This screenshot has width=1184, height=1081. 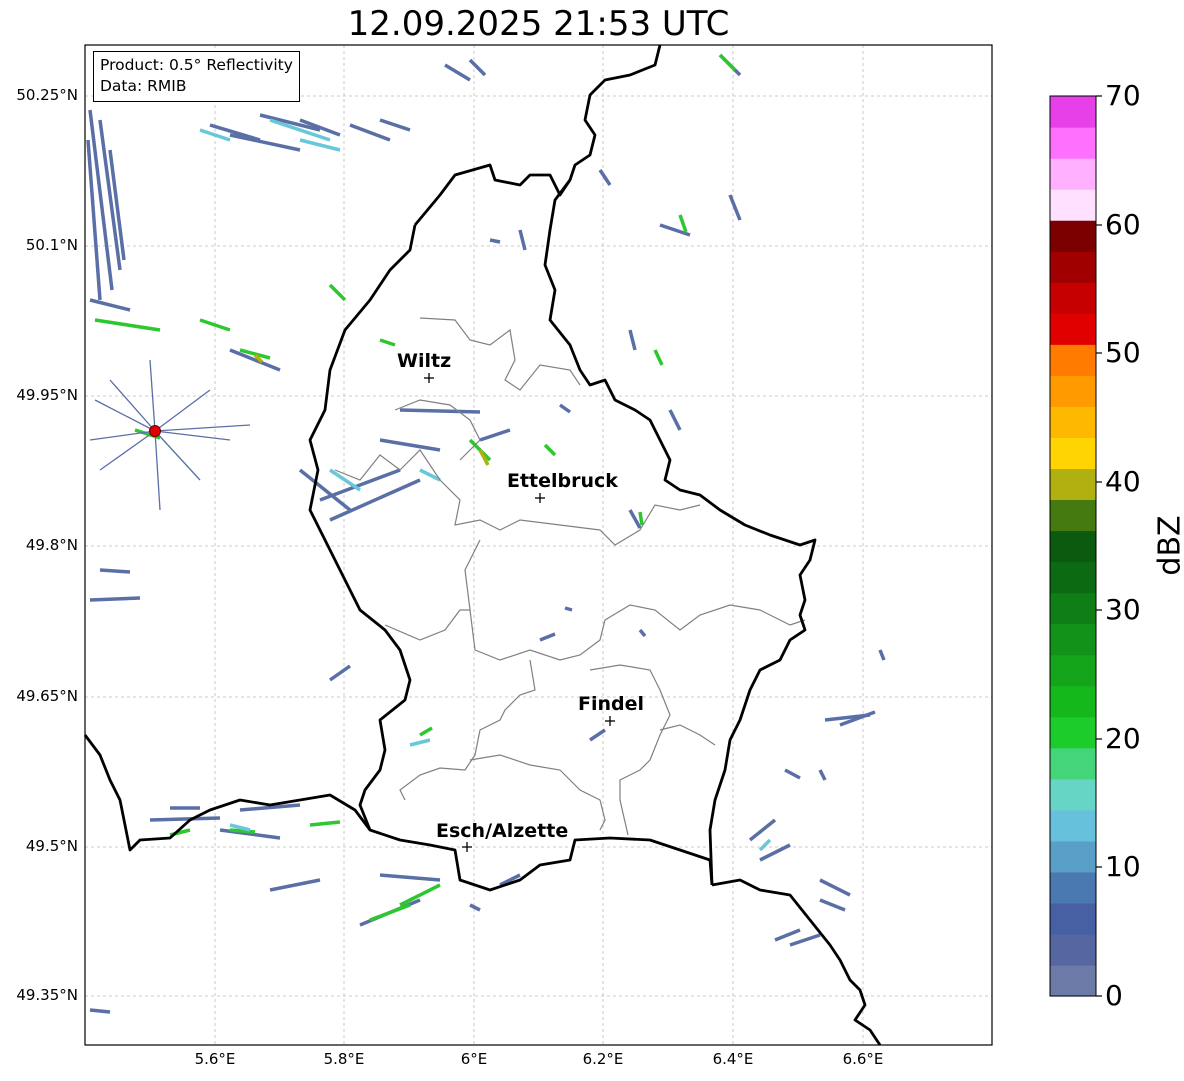 I want to click on lat-label: 49.65°N, so click(x=47, y=696).